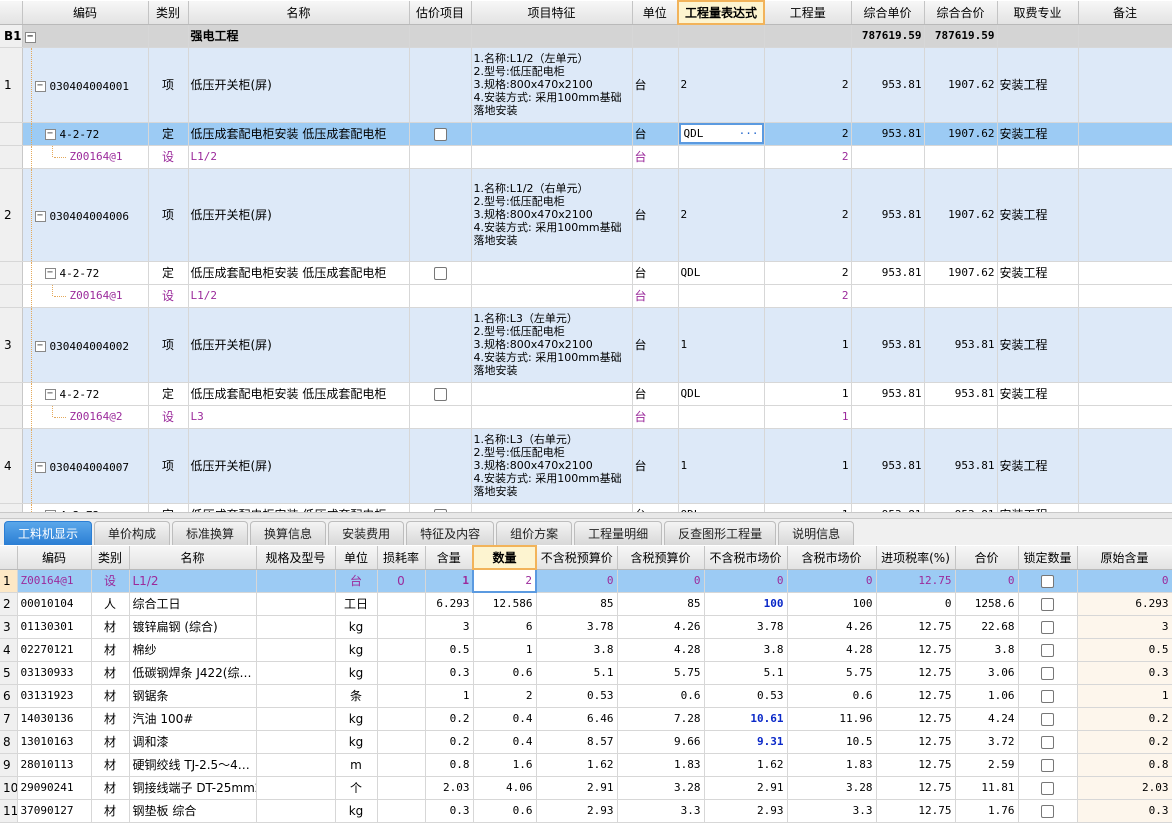  What do you see at coordinates (9, 765) in the screenshot?
I see `row-number: 9` at bounding box center [9, 765].